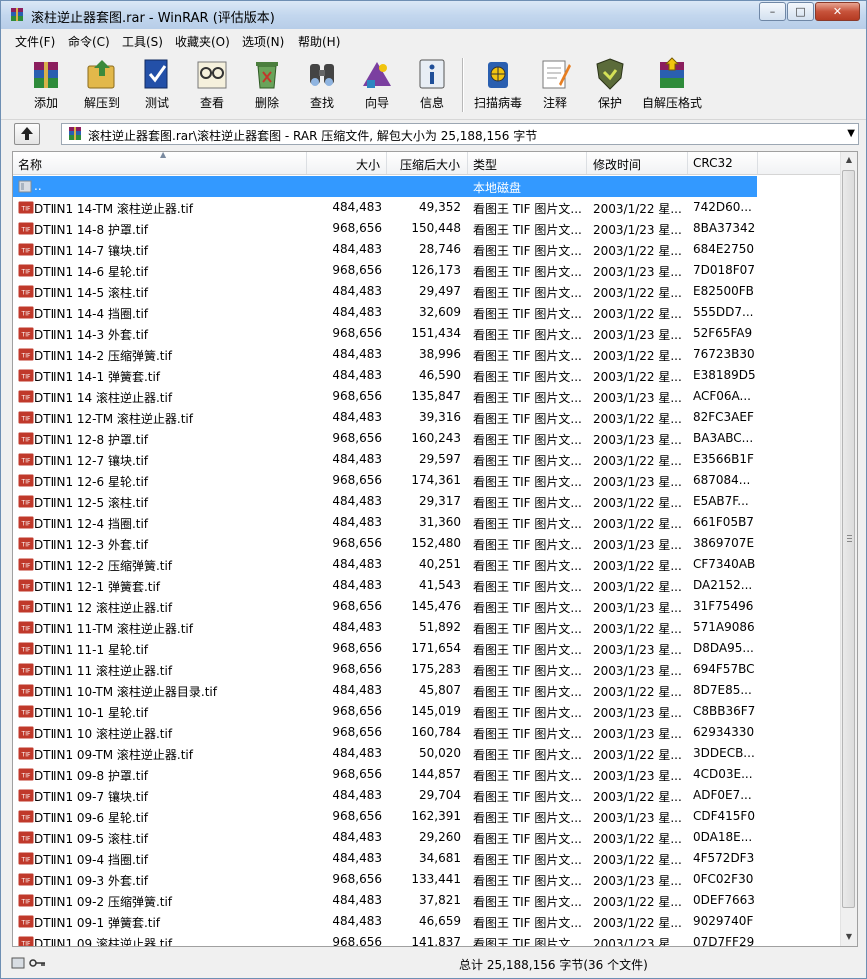 The height and width of the screenshot is (979, 867). I want to click on scroll-down-icon: ▼, so click(849, 937).